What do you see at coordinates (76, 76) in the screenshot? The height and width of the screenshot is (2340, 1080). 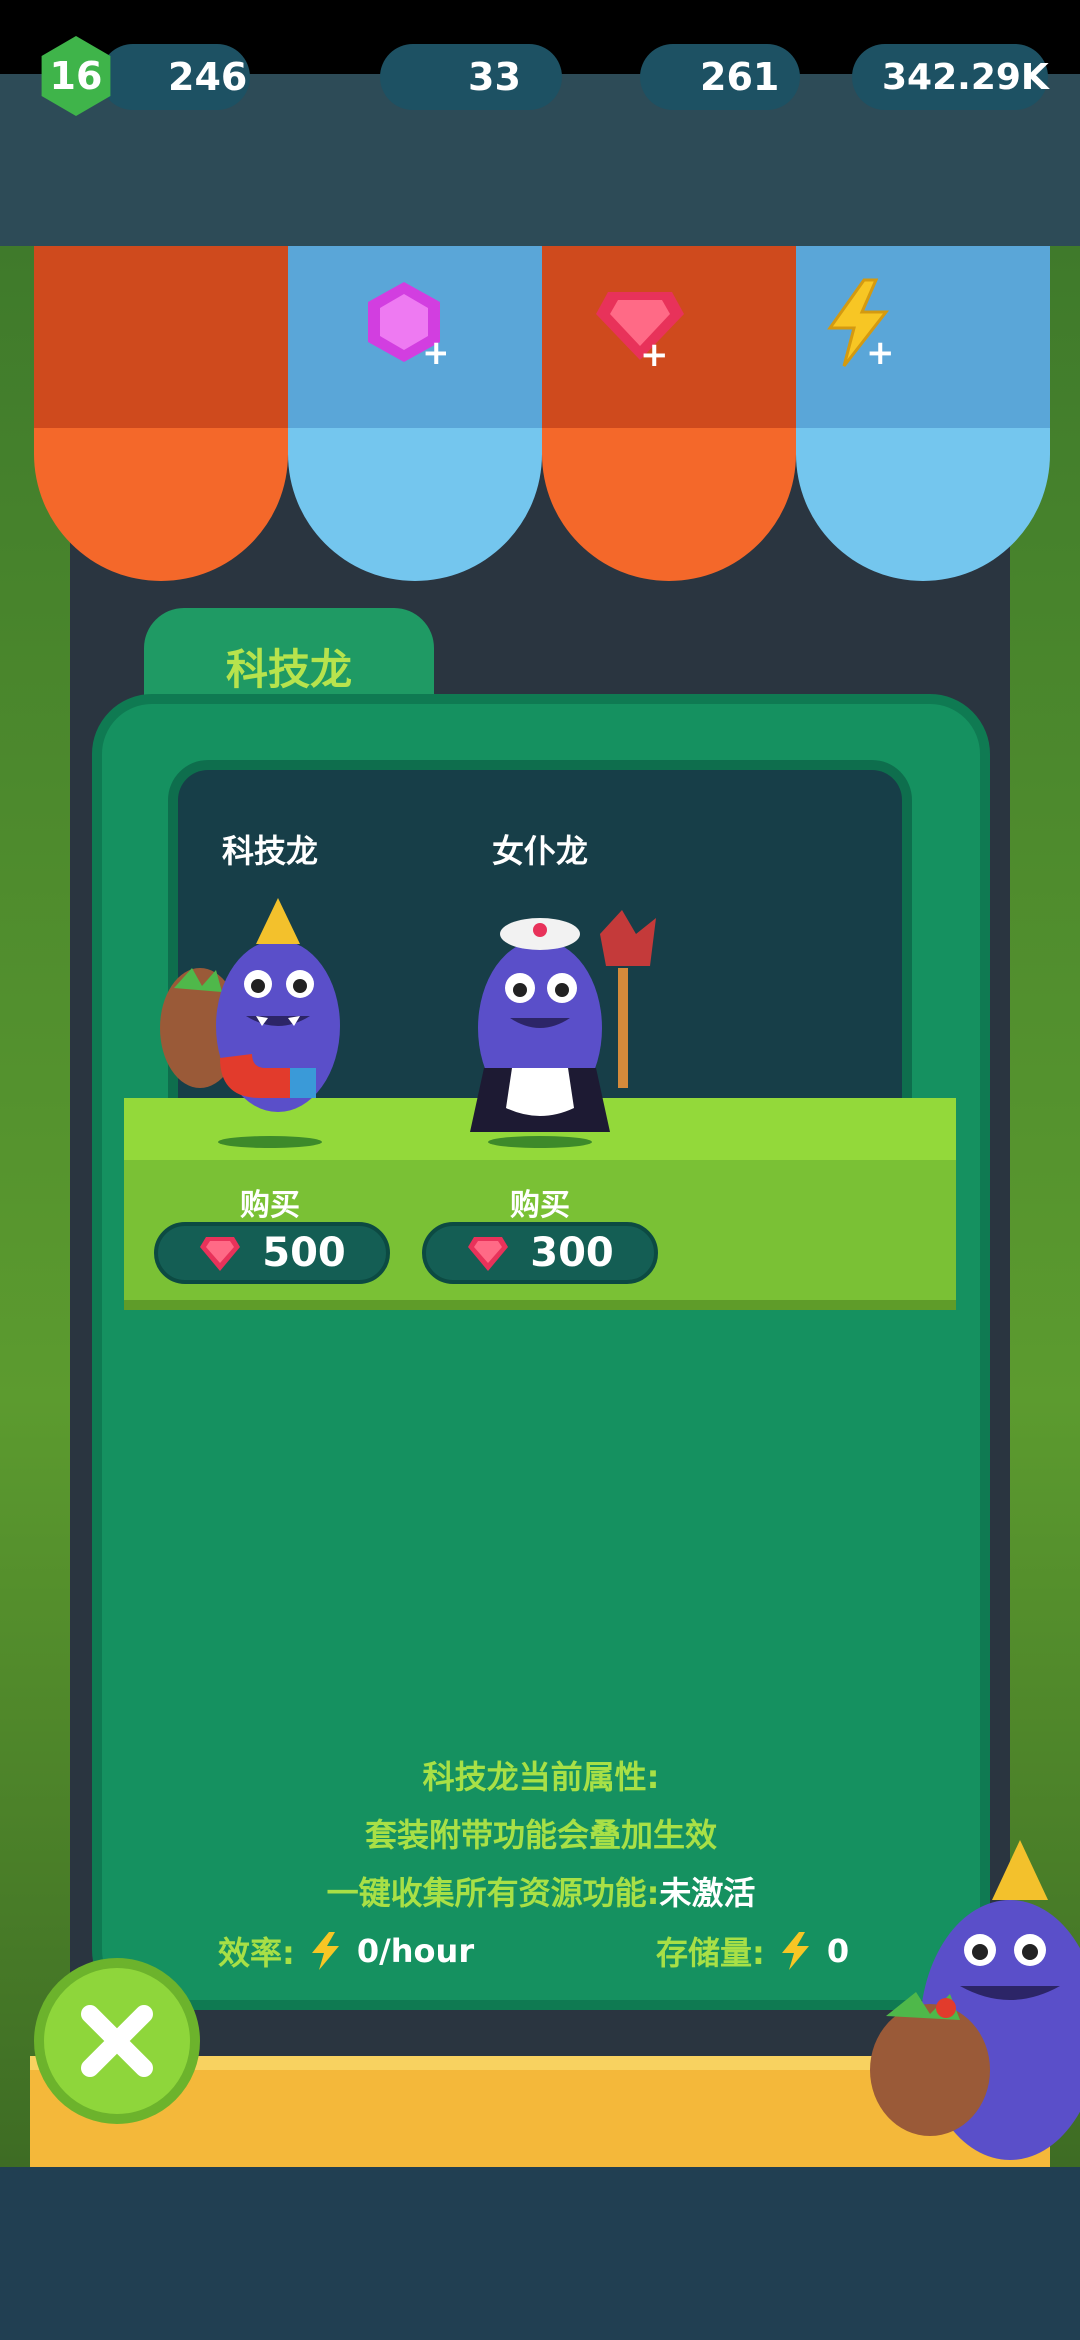 I see `level-value: 16` at bounding box center [76, 76].